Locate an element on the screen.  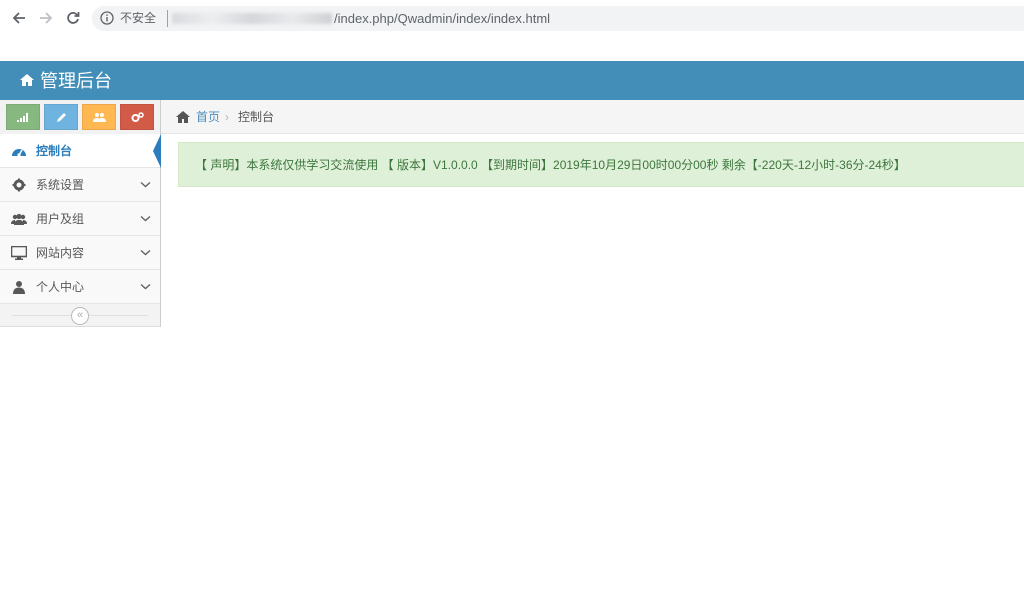
sidebar: 控制台 系统设置 用户及组 网站内容 个人中心 « is located at coordinates (80, 213).